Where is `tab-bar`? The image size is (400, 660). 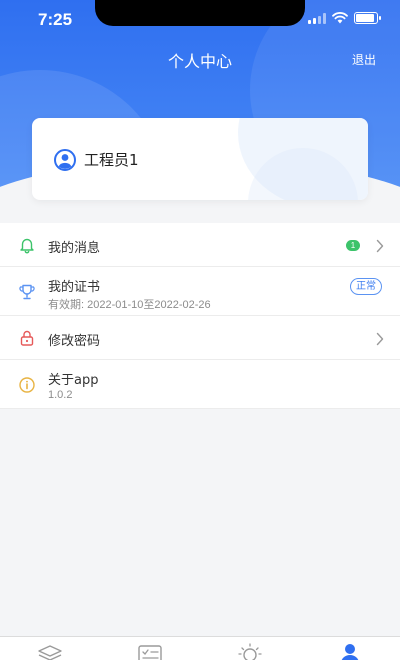
tab-bar is located at coordinates (200, 648).